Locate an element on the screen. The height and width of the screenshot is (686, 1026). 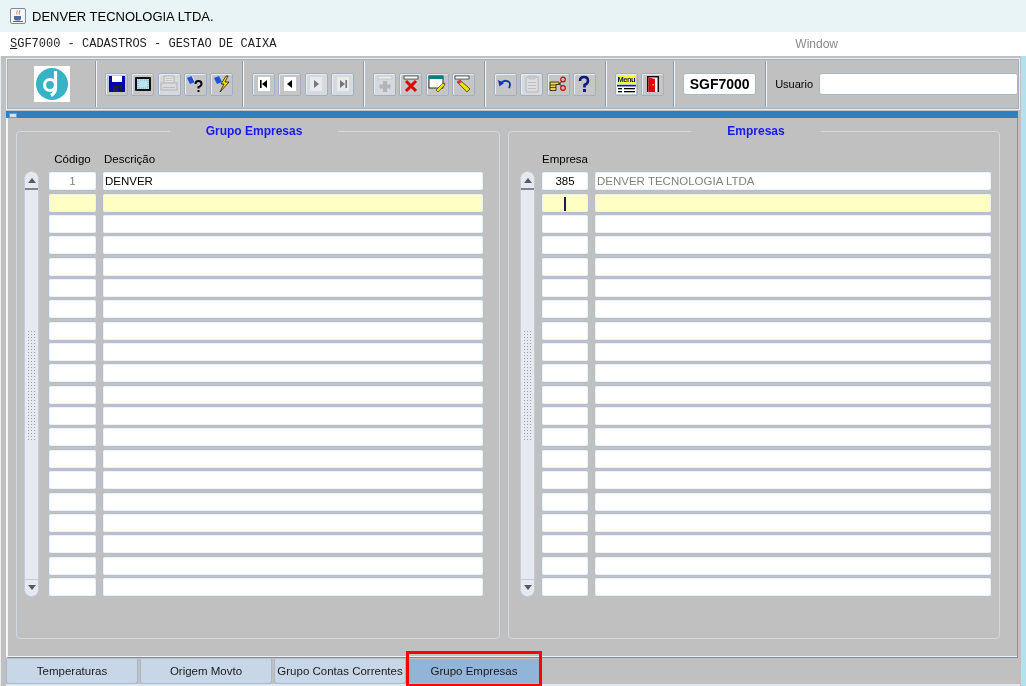
window-button is located at coordinates (143, 84).